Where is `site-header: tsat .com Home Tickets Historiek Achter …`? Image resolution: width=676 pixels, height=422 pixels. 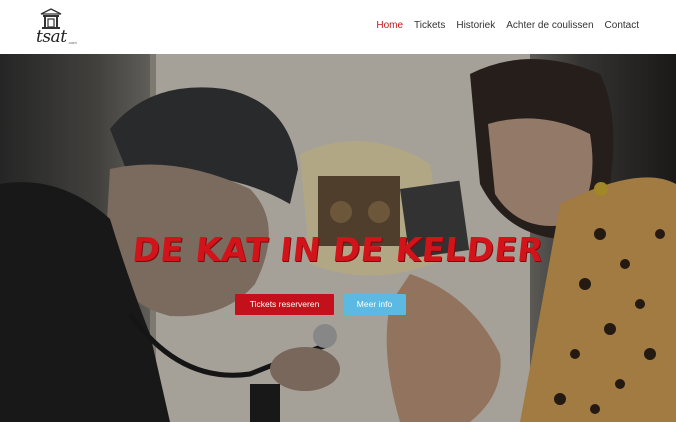 site-header: tsat .com Home Tickets Historiek Achter … is located at coordinates (338, 27).